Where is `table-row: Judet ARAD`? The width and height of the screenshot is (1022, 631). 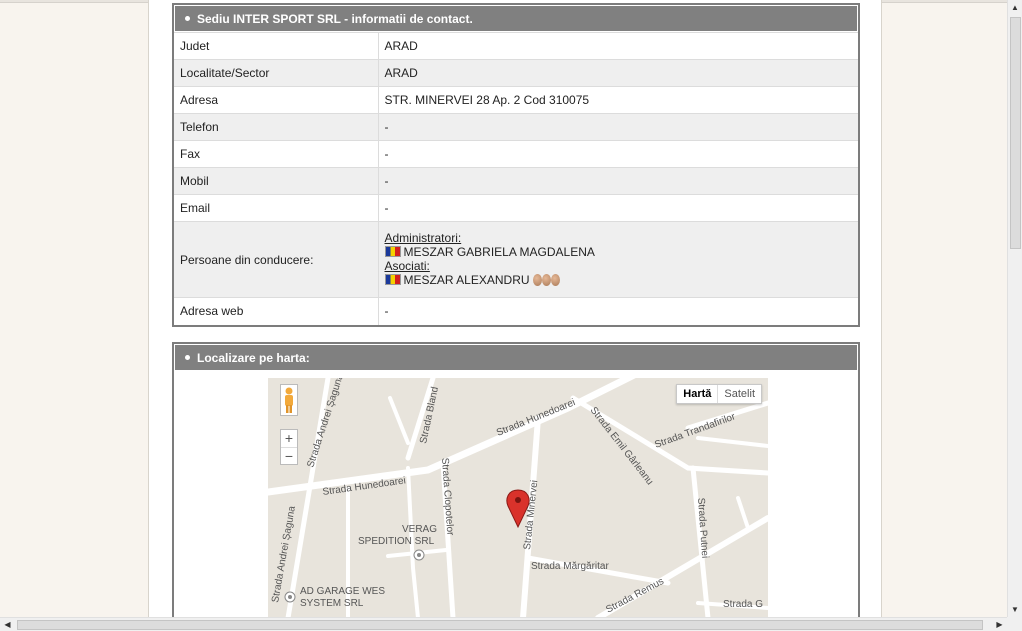
table-row: Judet ARAD is located at coordinates (516, 46).